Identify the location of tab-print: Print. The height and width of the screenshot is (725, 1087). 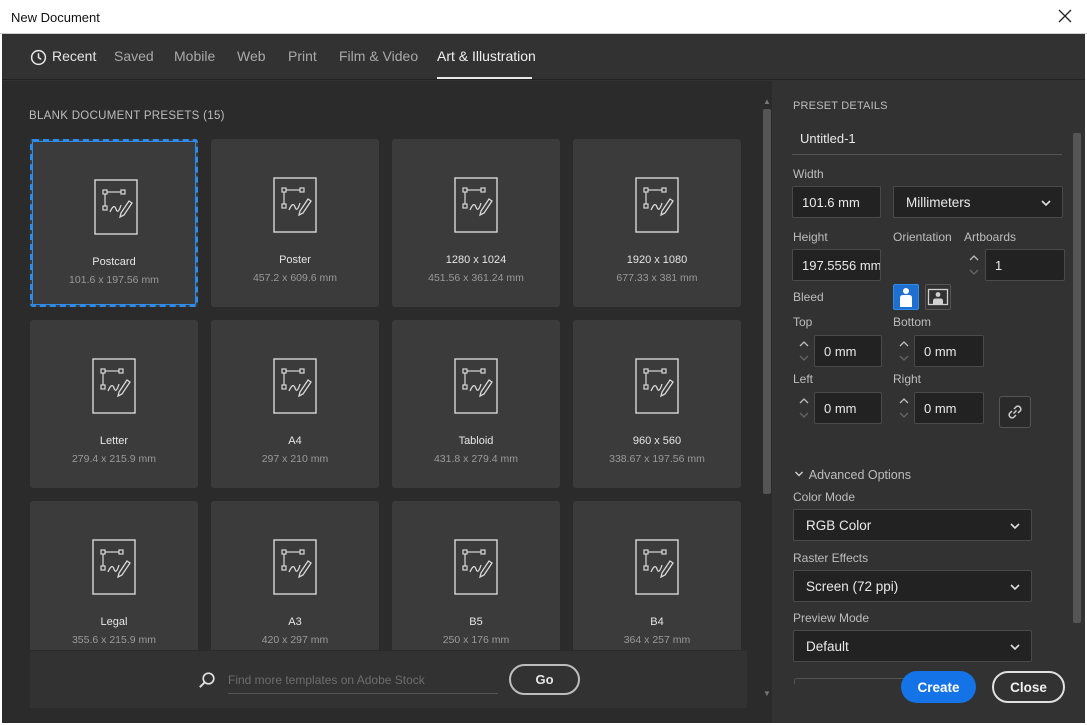
(302, 56).